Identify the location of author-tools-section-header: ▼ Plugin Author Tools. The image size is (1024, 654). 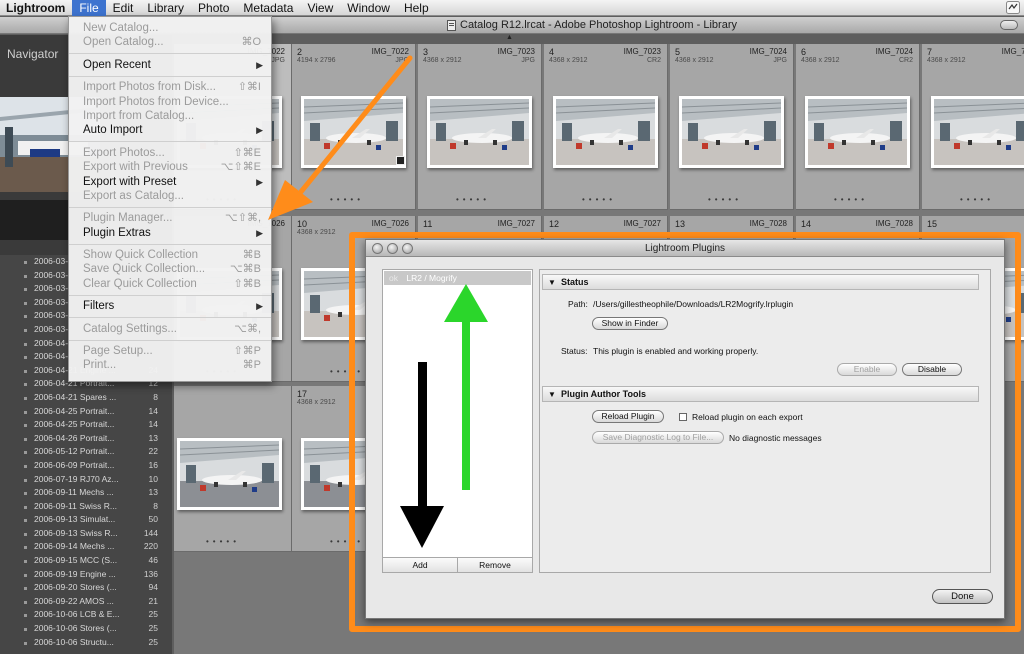
(760, 394).